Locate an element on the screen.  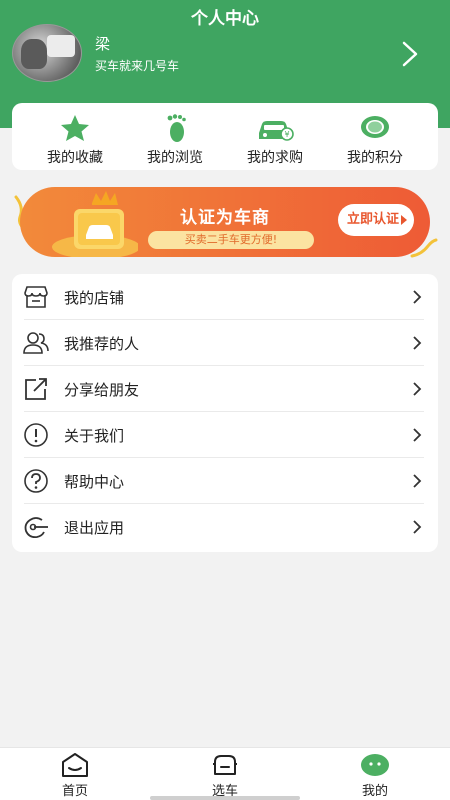
tab-label: 首页 is located at coordinates (74, 791).